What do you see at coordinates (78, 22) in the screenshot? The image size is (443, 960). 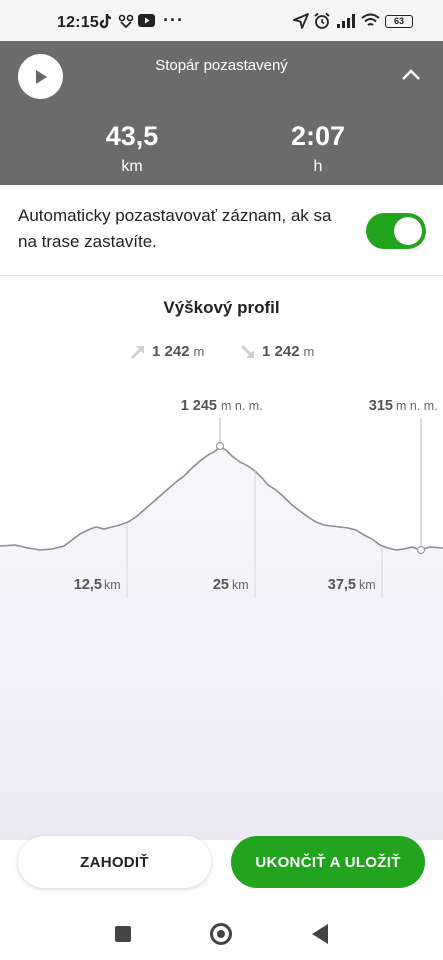 I see `status-time: 12:15` at bounding box center [78, 22].